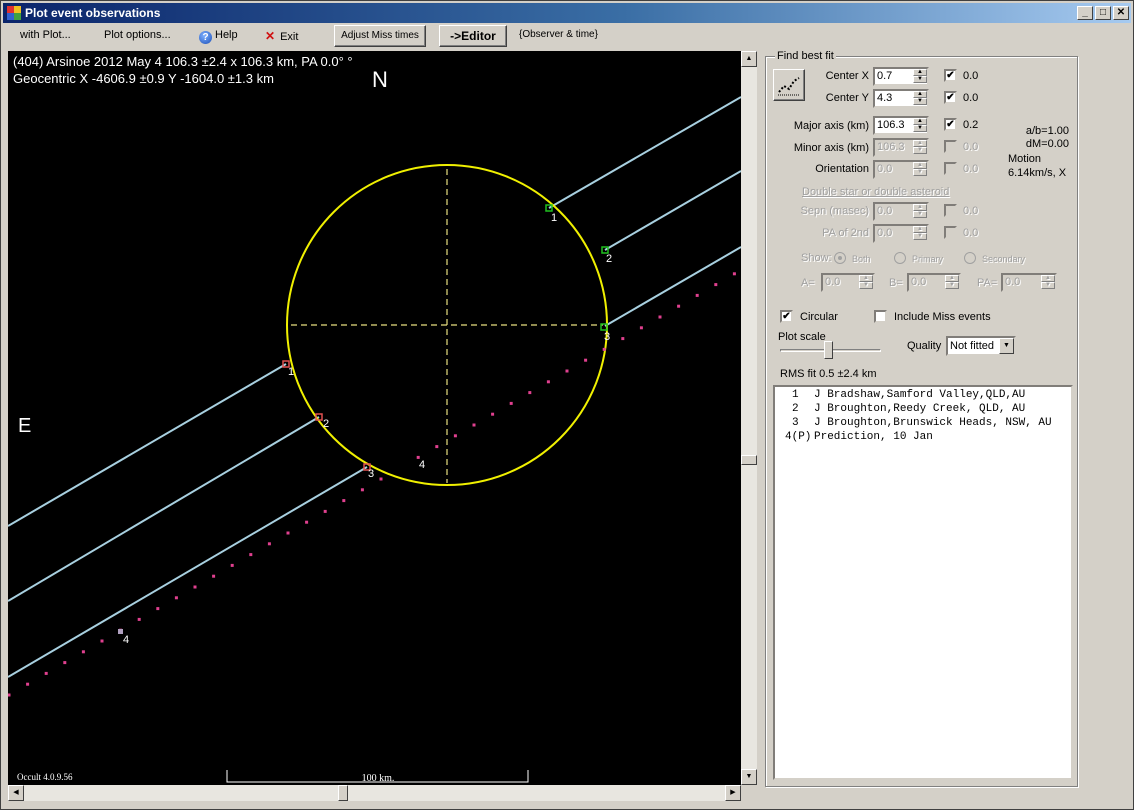  I want to click on list-item: 4(P) Prediction, 10 Jan, so click(855, 437).